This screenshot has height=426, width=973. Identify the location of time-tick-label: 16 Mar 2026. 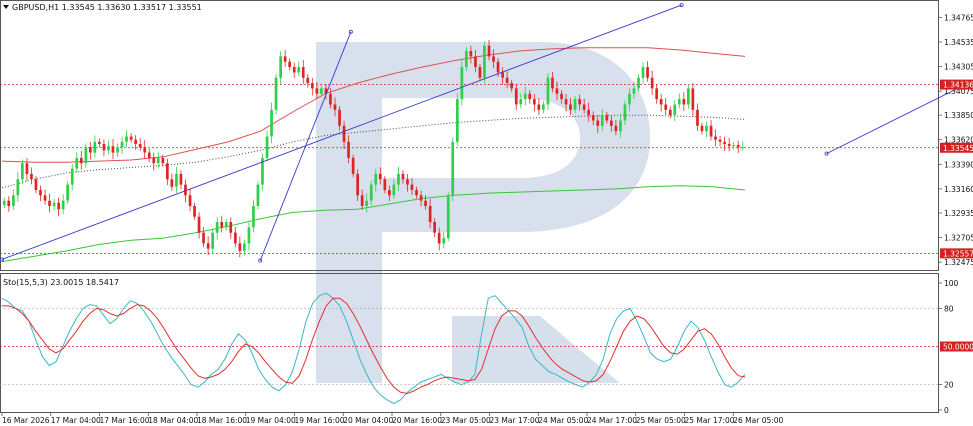
(26, 420).